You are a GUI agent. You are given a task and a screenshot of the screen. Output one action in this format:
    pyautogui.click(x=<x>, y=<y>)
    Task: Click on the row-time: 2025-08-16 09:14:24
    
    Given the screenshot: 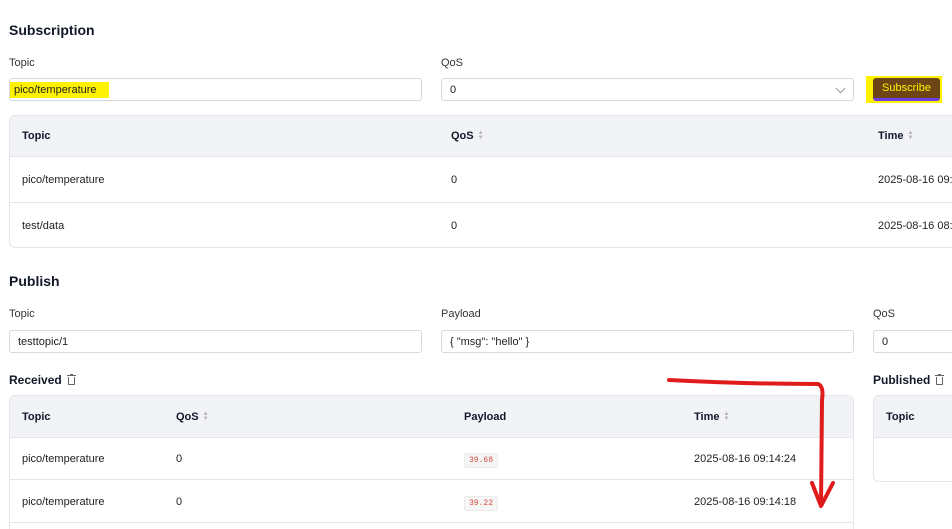 What is the action you would take?
    pyautogui.click(x=745, y=459)
    